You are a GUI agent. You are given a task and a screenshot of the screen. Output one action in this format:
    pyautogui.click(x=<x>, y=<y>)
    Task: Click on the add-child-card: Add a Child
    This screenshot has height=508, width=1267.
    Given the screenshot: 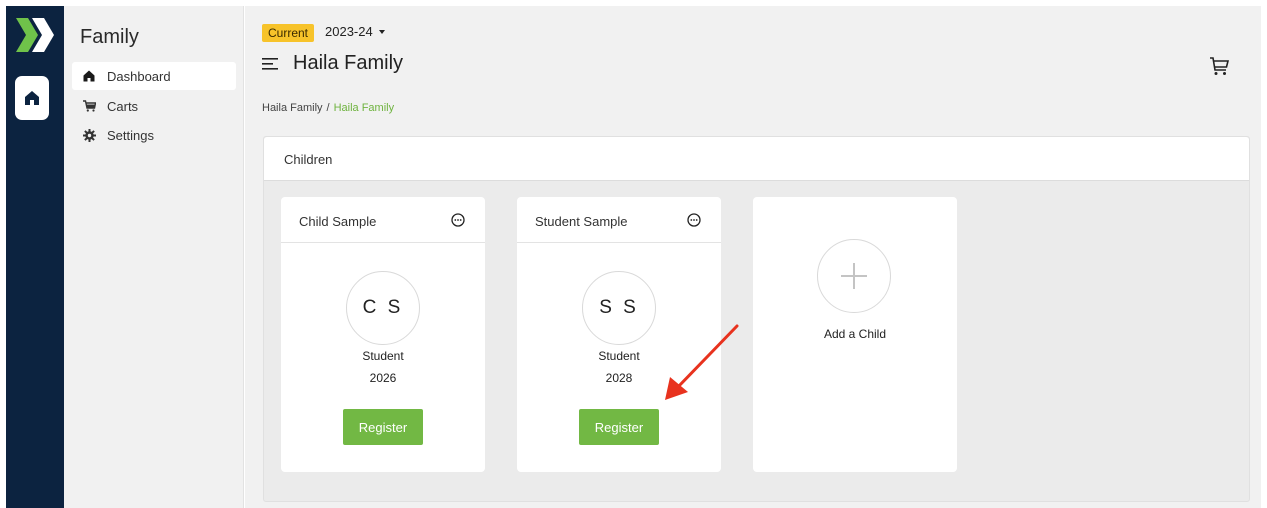 What is the action you would take?
    pyautogui.click(x=855, y=334)
    